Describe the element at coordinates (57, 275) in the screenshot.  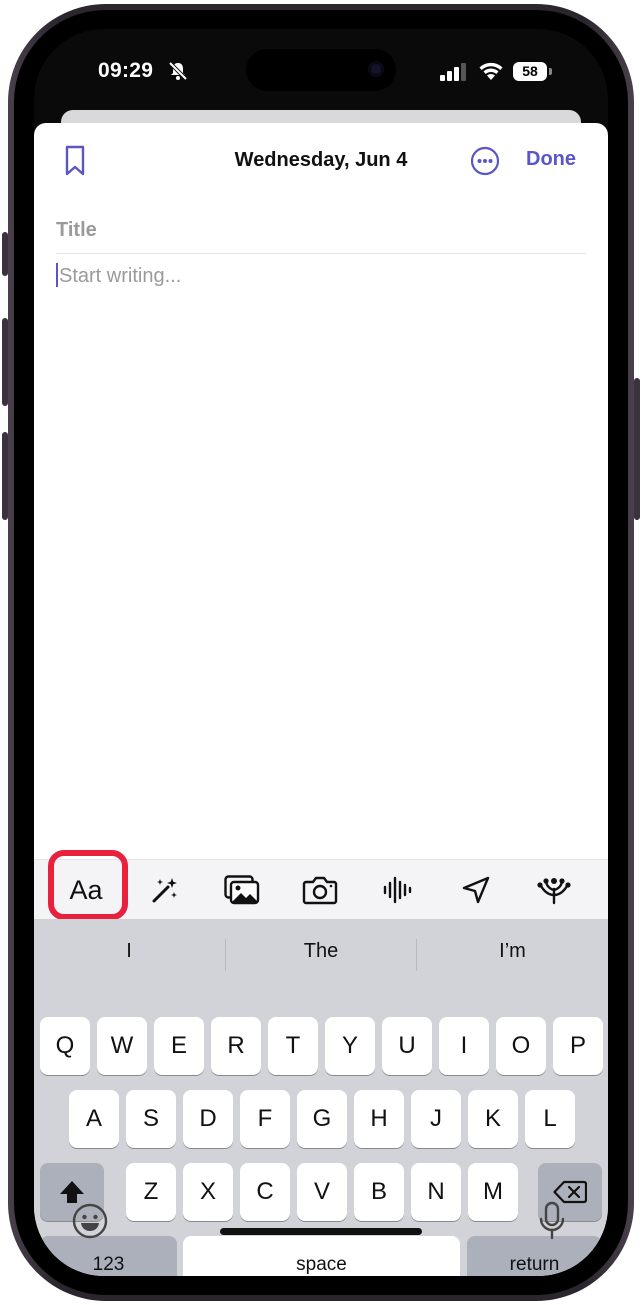
I see `text-caret` at that location.